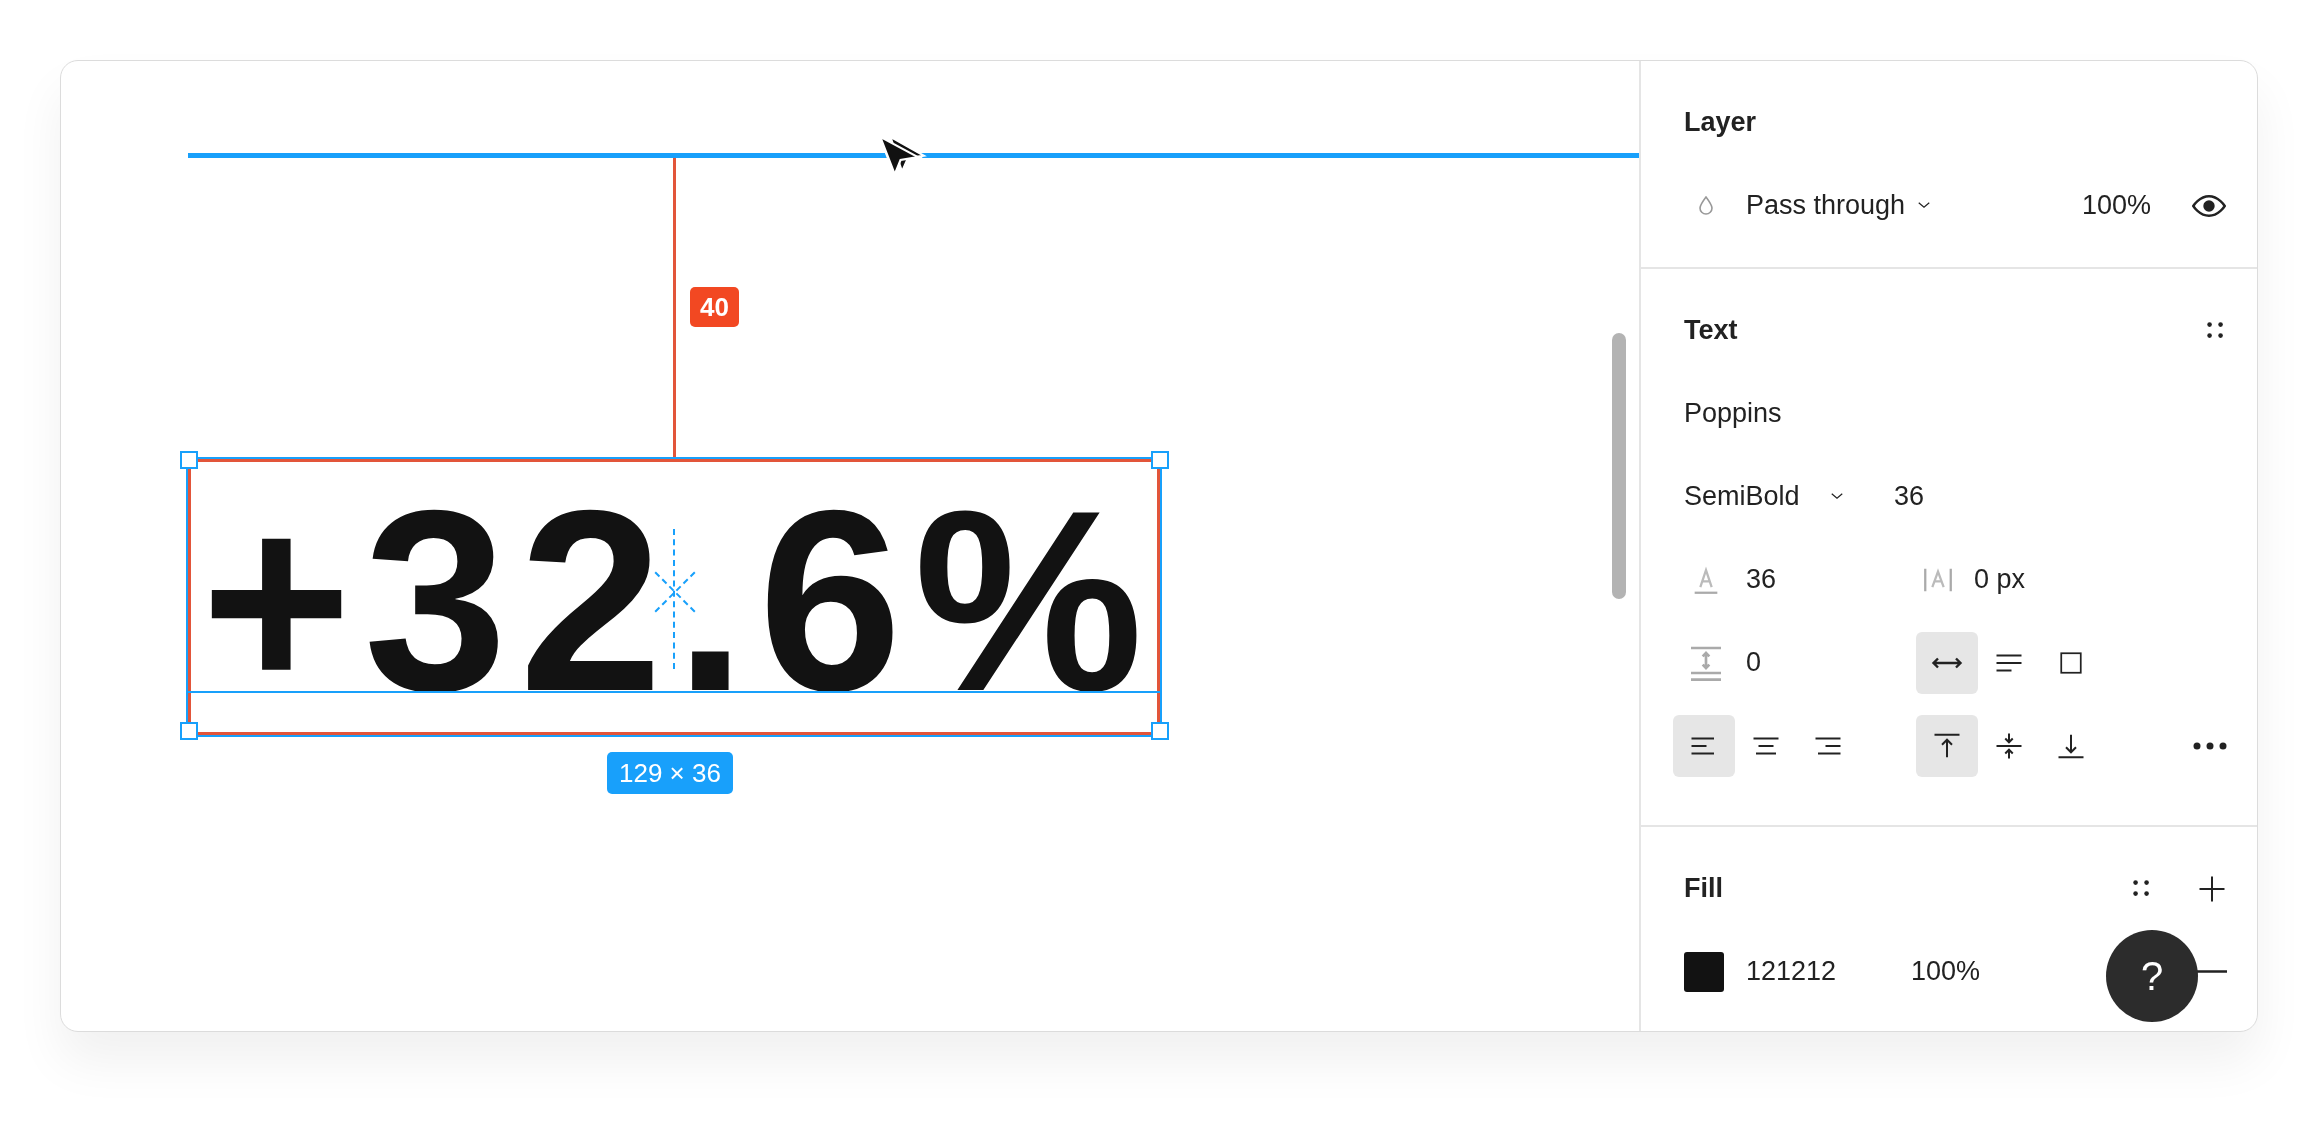 The height and width of the screenshot is (1134, 2320). What do you see at coordinates (1742, 496) in the screenshot?
I see `font-weight-dropdown: SemiBold` at bounding box center [1742, 496].